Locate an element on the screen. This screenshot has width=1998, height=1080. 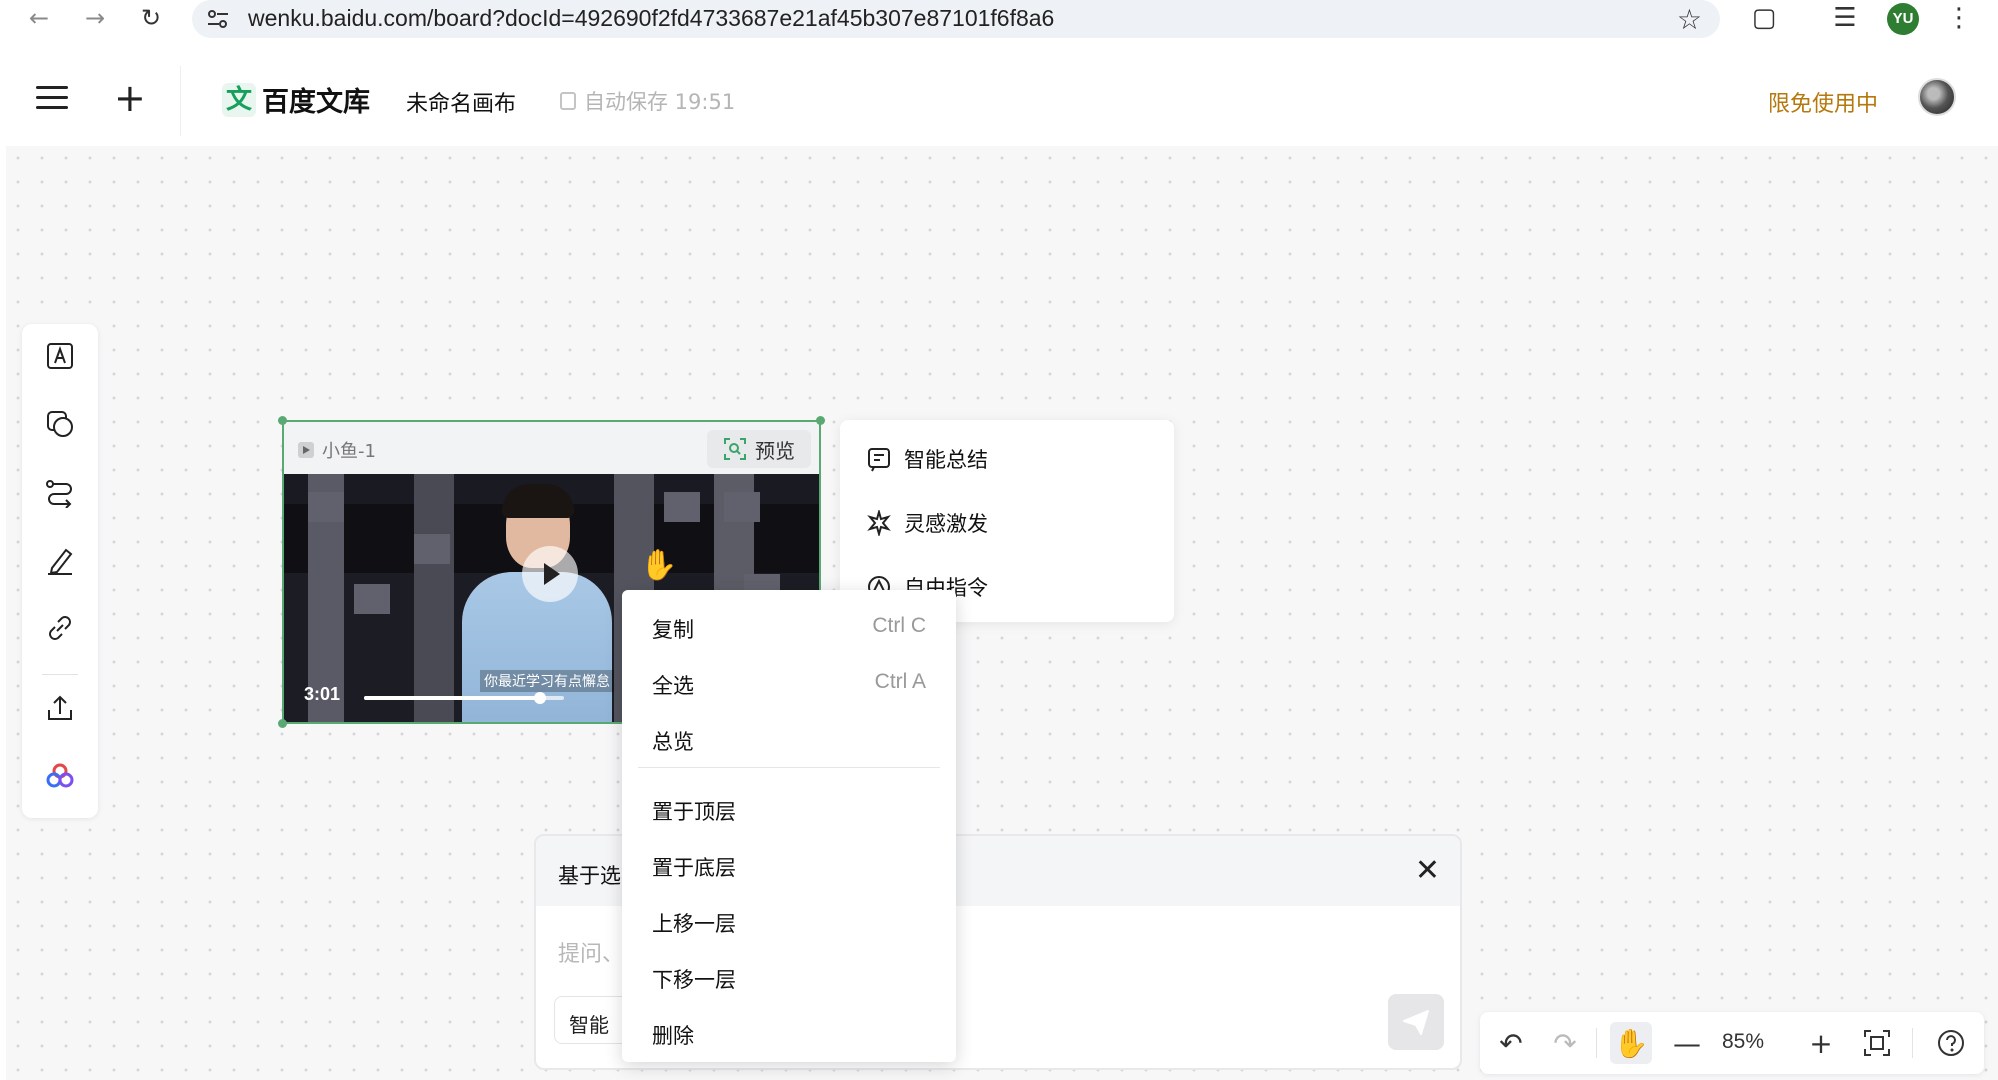
fit-screen-icon is located at coordinates (1877, 1043).